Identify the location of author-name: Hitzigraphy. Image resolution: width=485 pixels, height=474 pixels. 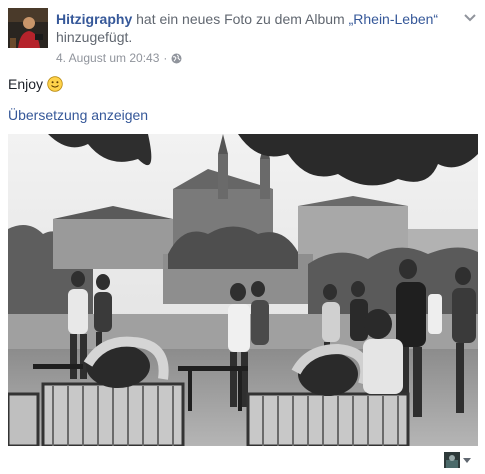
(94, 19).